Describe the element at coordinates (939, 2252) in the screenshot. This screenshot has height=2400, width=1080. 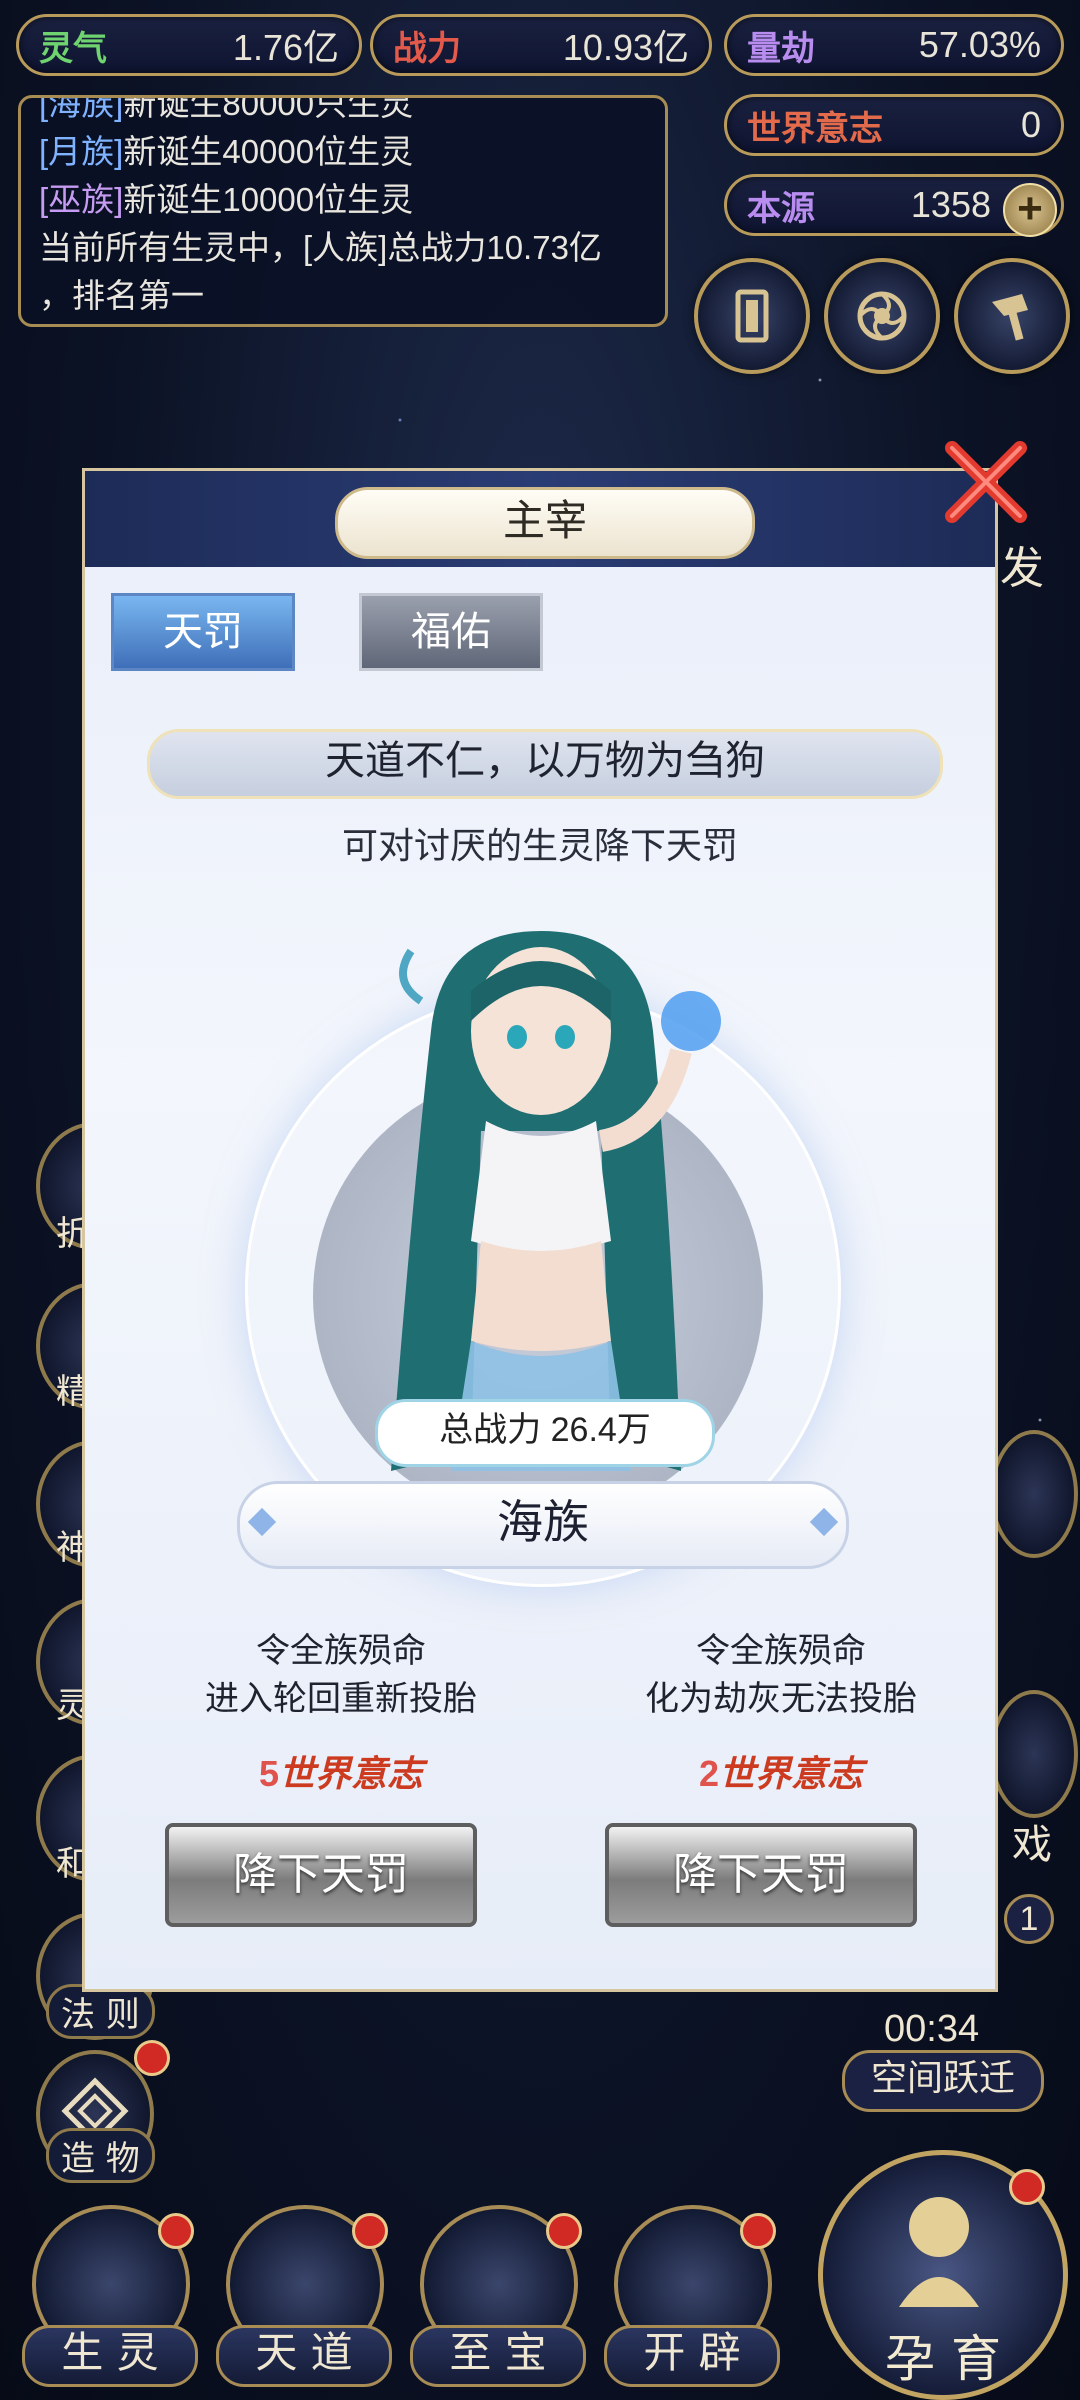
I see `yunyu-icon` at that location.